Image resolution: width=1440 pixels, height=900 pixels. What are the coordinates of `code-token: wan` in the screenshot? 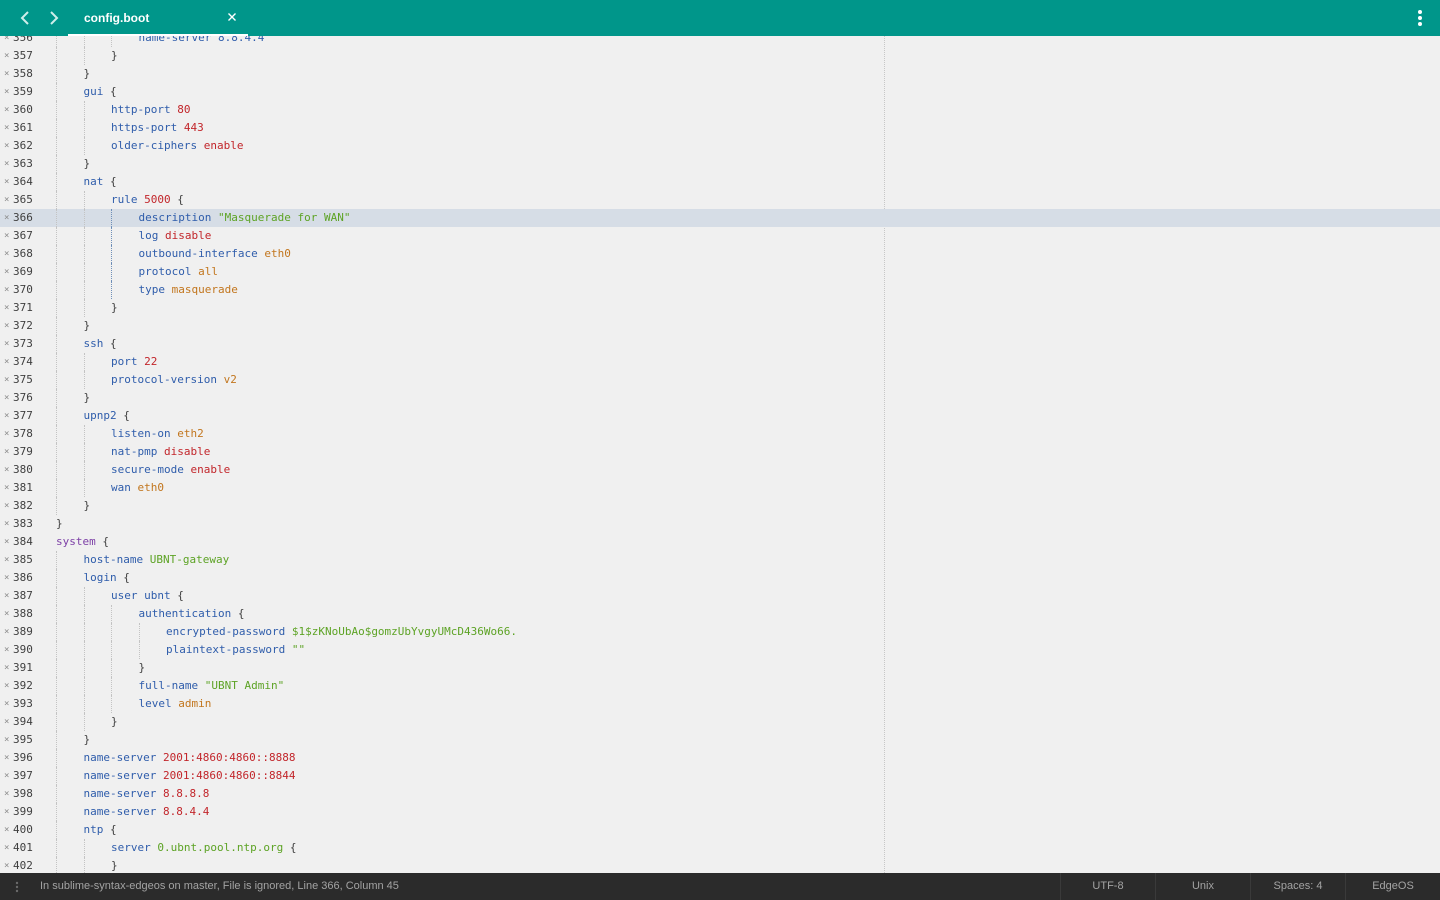 It's located at (121, 487).